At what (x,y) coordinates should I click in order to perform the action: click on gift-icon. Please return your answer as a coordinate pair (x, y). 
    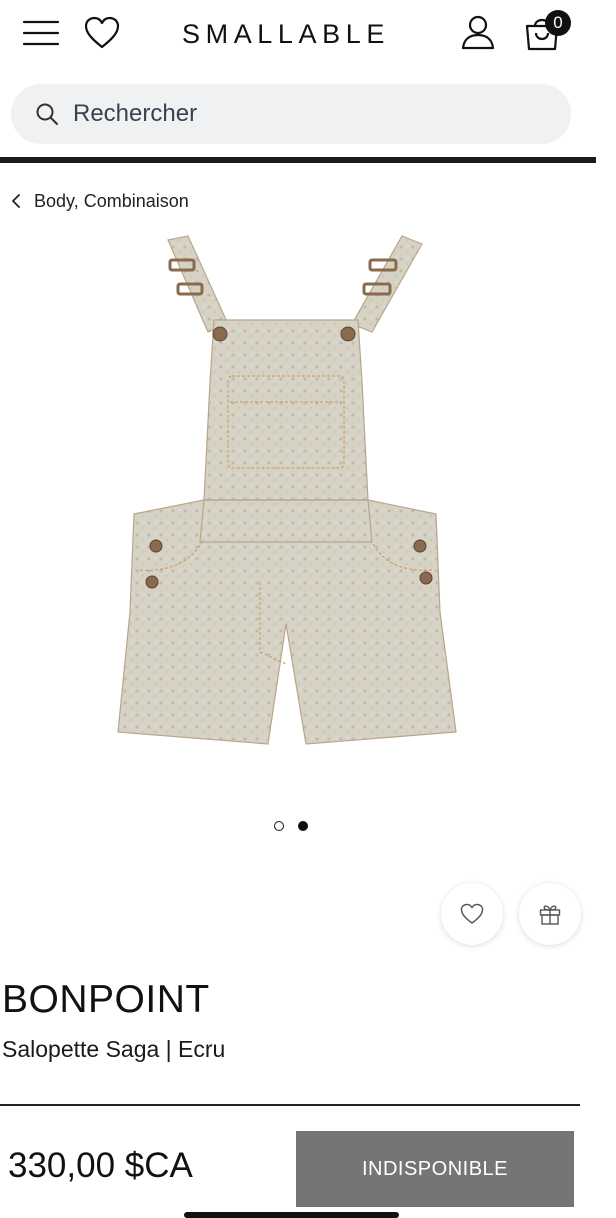
    Looking at the image, I should click on (550, 915).